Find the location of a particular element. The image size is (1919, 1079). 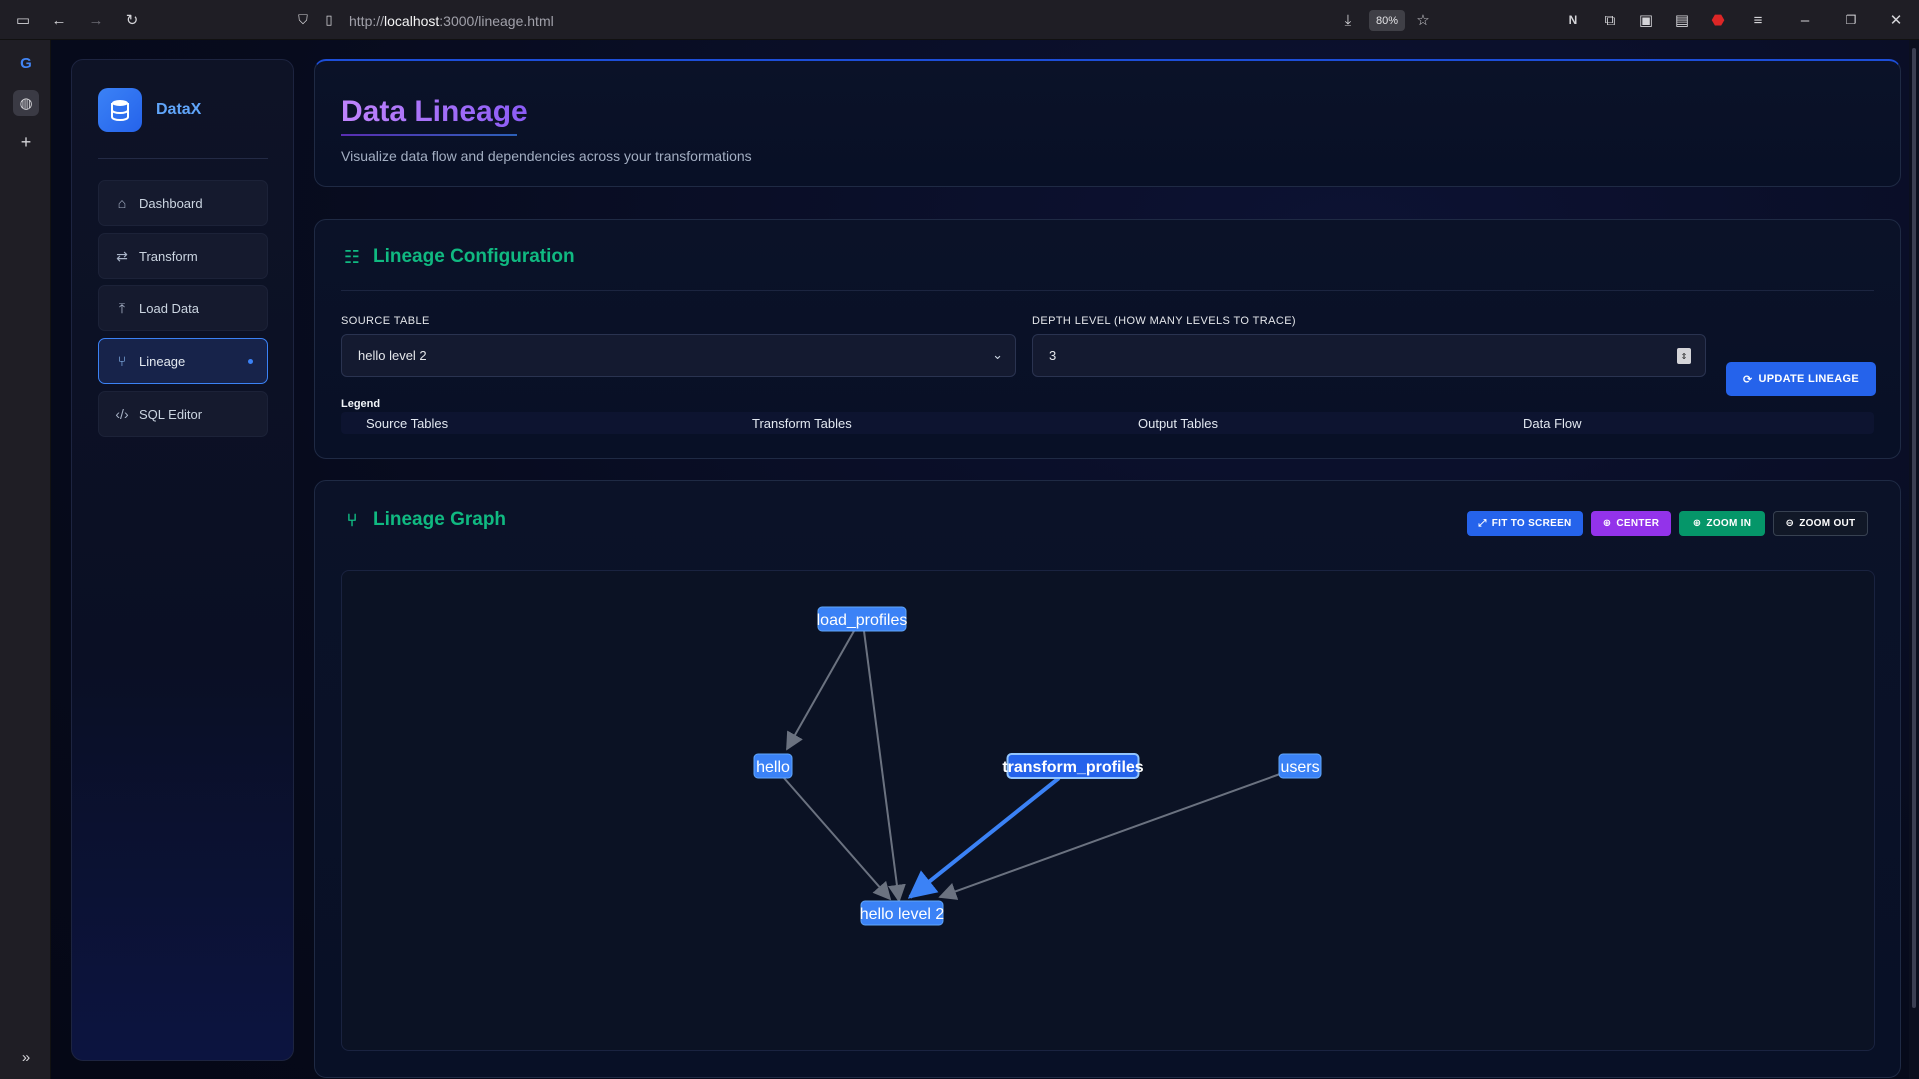

node-label: hello level 2 is located at coordinates (902, 914).